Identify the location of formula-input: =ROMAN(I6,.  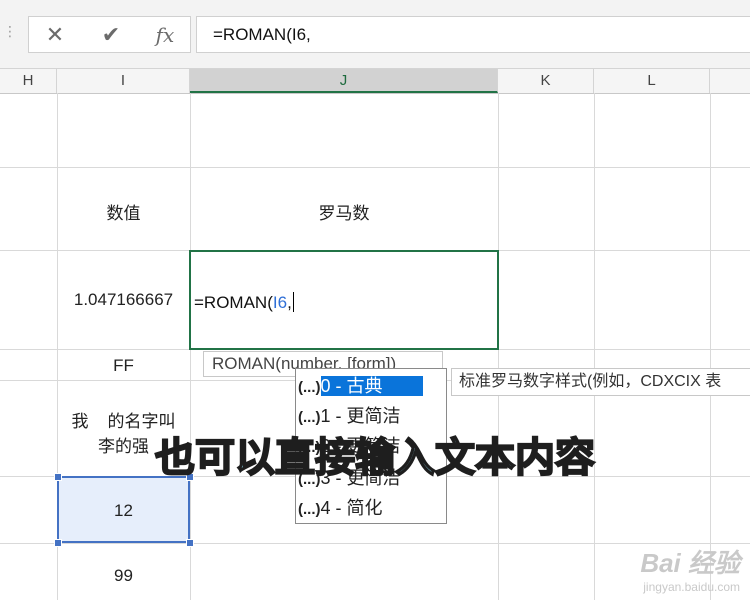
(473, 34).